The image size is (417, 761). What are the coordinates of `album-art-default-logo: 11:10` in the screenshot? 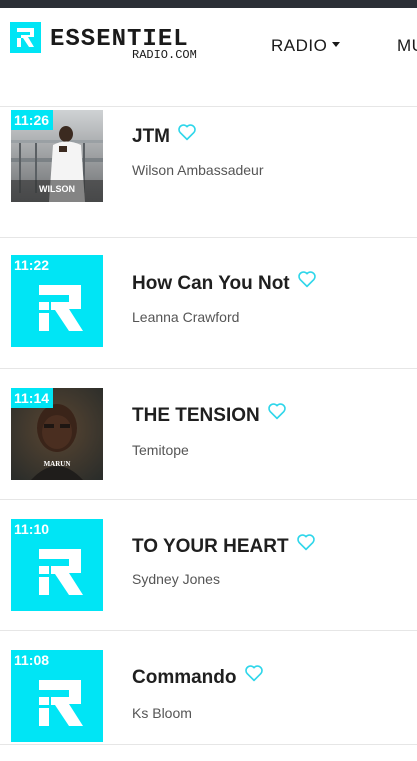 It's located at (57, 565).